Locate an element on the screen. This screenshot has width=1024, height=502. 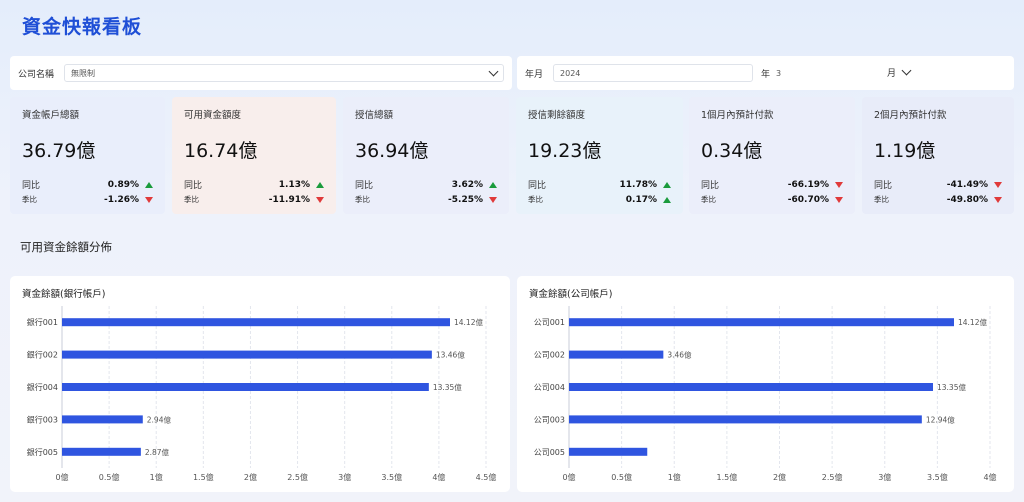
kpi-card: 2個月內預計付款 1.19億同比 -41.49% 季比 -49.80% is located at coordinates (938, 155).